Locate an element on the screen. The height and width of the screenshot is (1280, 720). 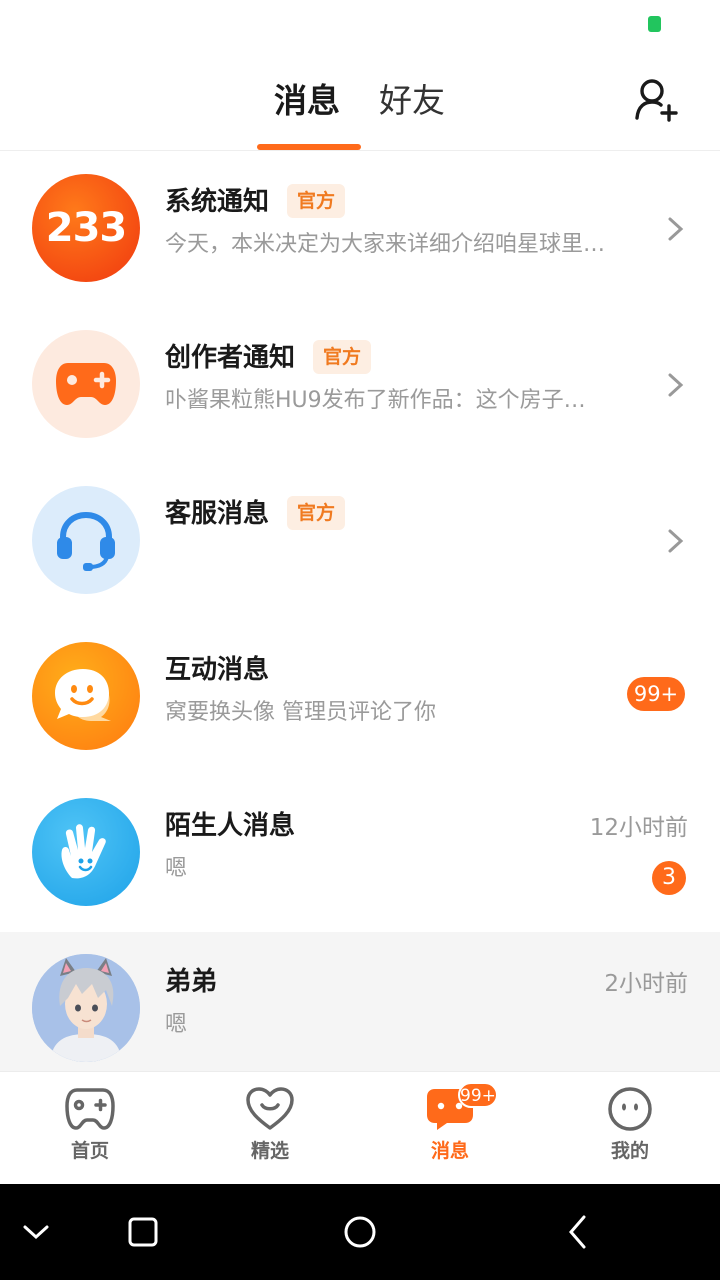
tab-messages: 消息 is located at coordinates (307, 101).